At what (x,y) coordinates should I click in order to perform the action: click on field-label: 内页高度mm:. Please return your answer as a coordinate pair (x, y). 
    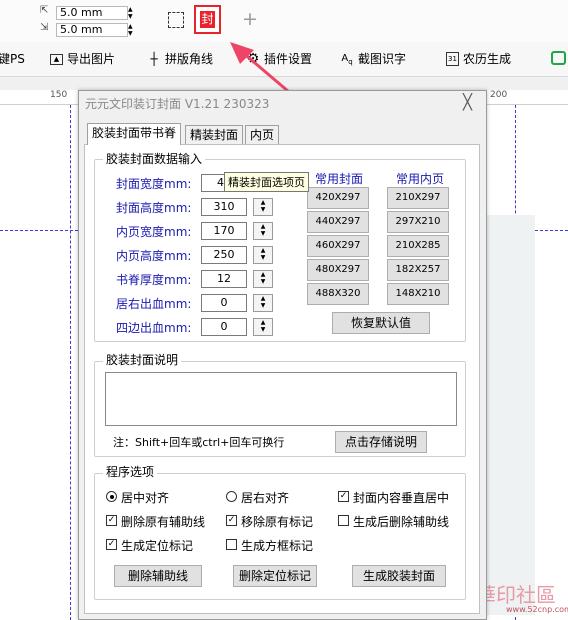
    Looking at the image, I should click on (154, 256).